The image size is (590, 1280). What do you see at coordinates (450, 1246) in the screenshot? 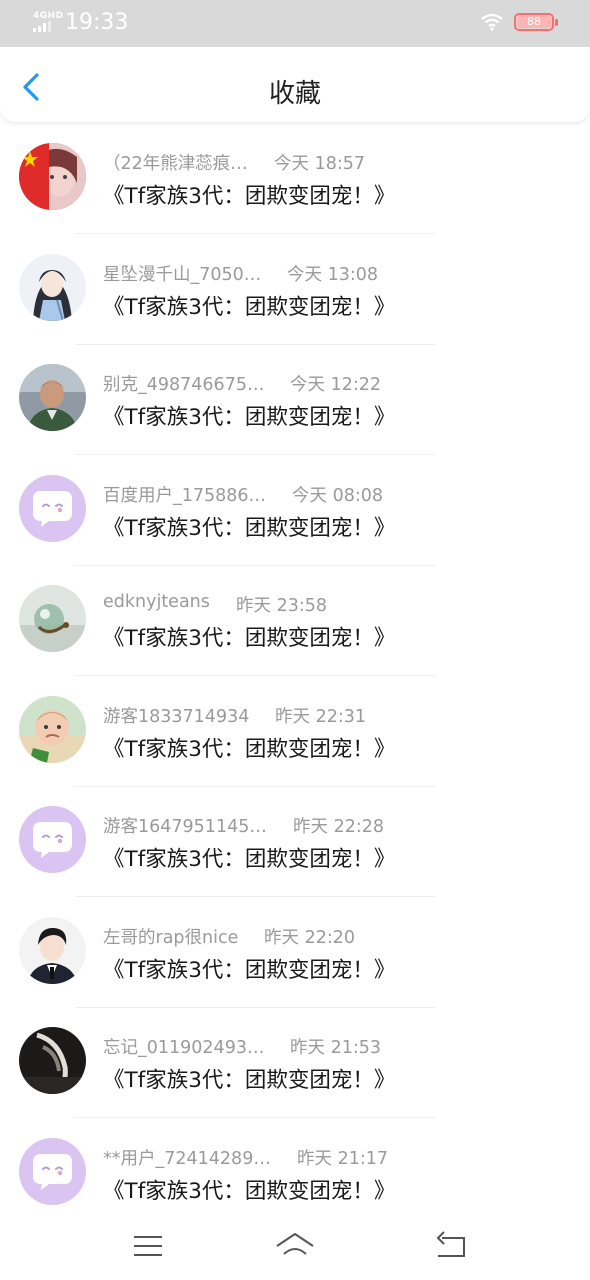
I see `return-icon` at bounding box center [450, 1246].